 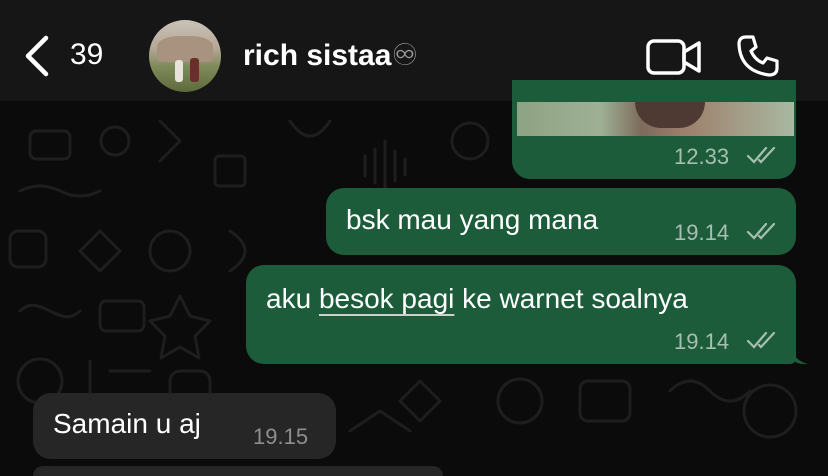 I want to click on avatar, so click(x=185, y=56).